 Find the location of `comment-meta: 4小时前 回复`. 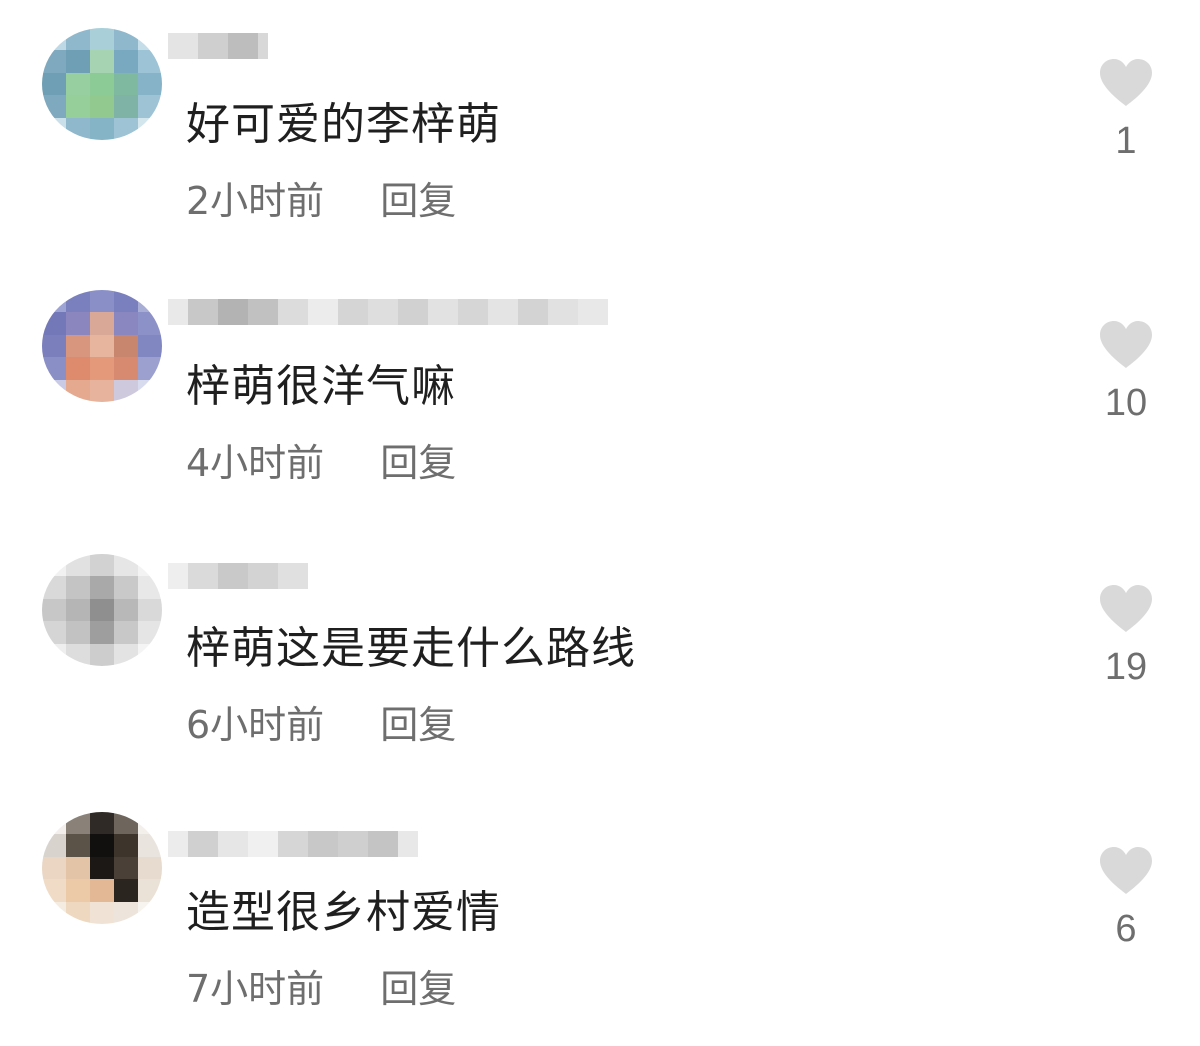

comment-meta: 4小时前 回复 is located at coordinates (321, 459).